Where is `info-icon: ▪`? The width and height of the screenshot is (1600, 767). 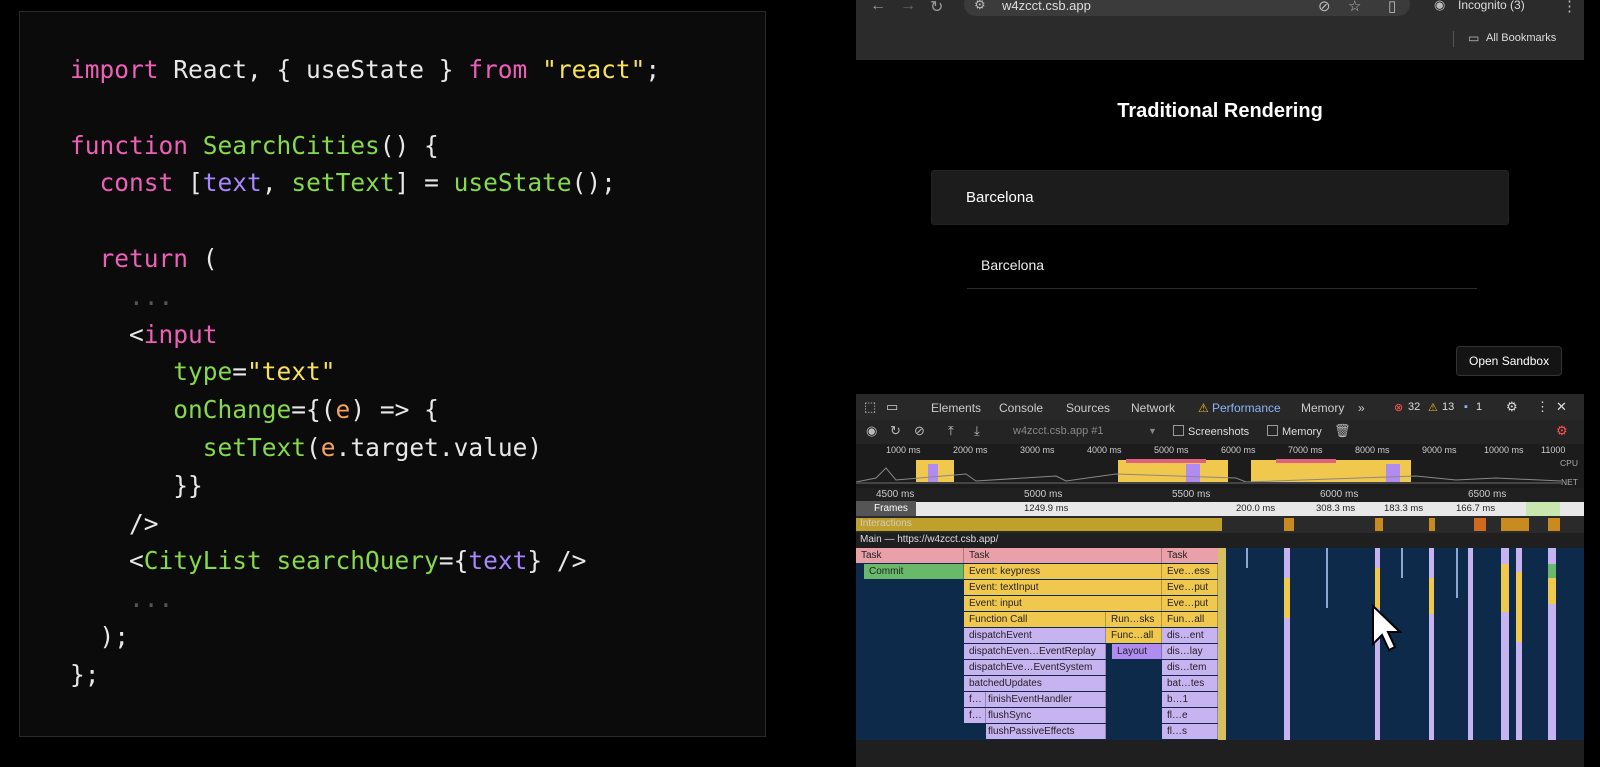 info-icon: ▪ is located at coordinates (1466, 407).